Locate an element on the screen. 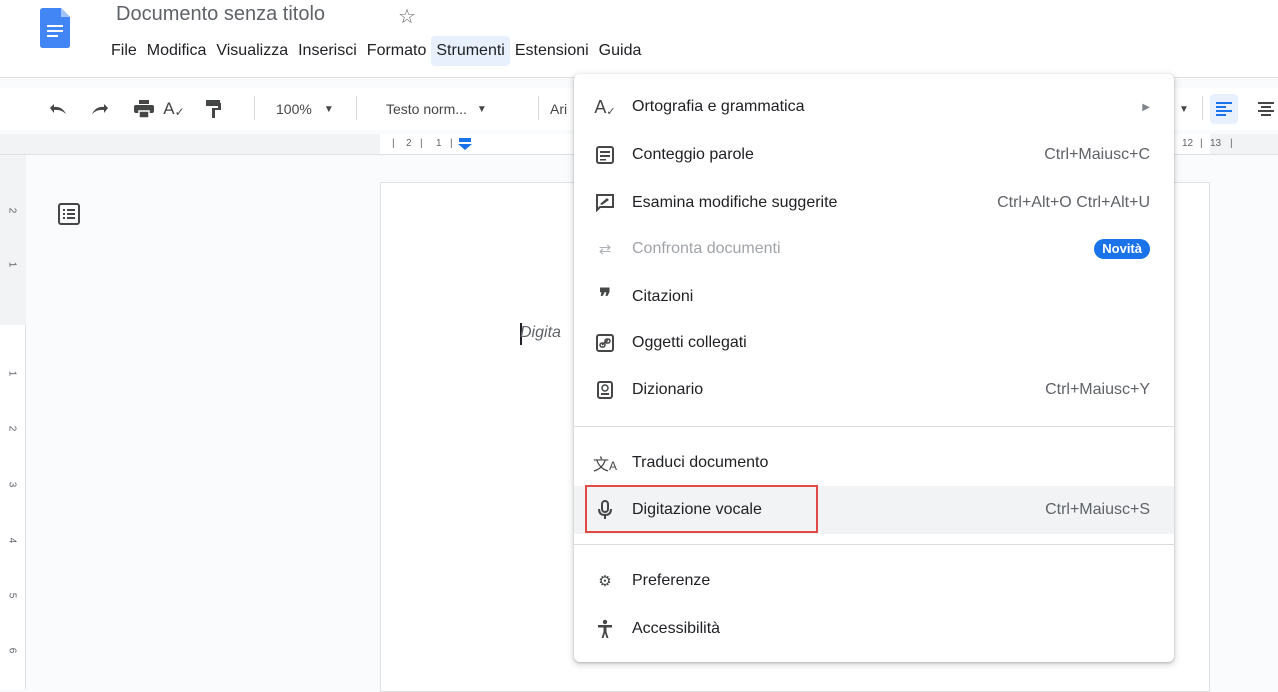 This screenshot has width=1278, height=692. document-title: Documento senza titolo is located at coordinates (220, 14).